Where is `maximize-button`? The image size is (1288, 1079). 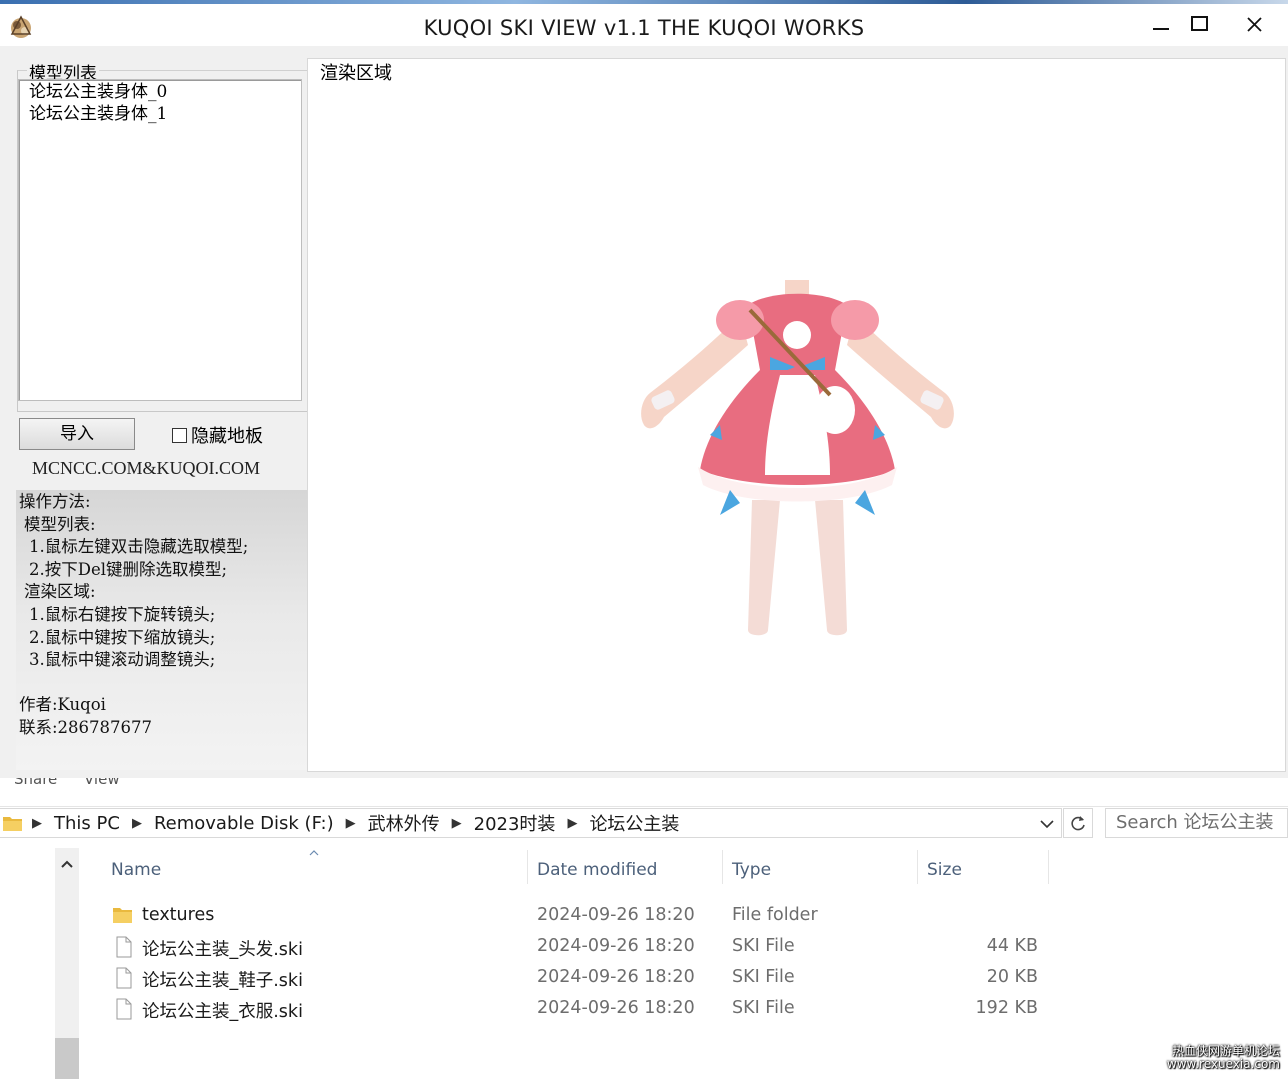 maximize-button is located at coordinates (1200, 25).